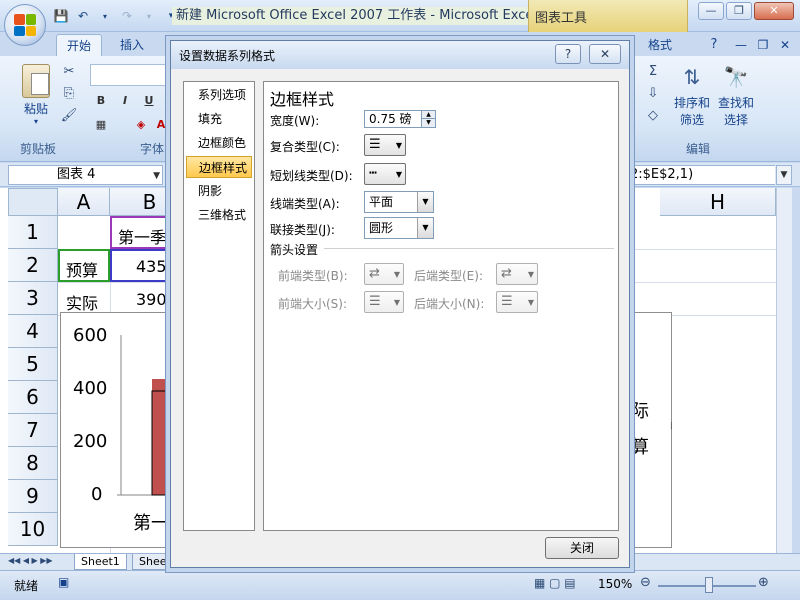 This screenshot has width=800, height=600. I want to click on macro-record-icon: ▣, so click(63, 582).